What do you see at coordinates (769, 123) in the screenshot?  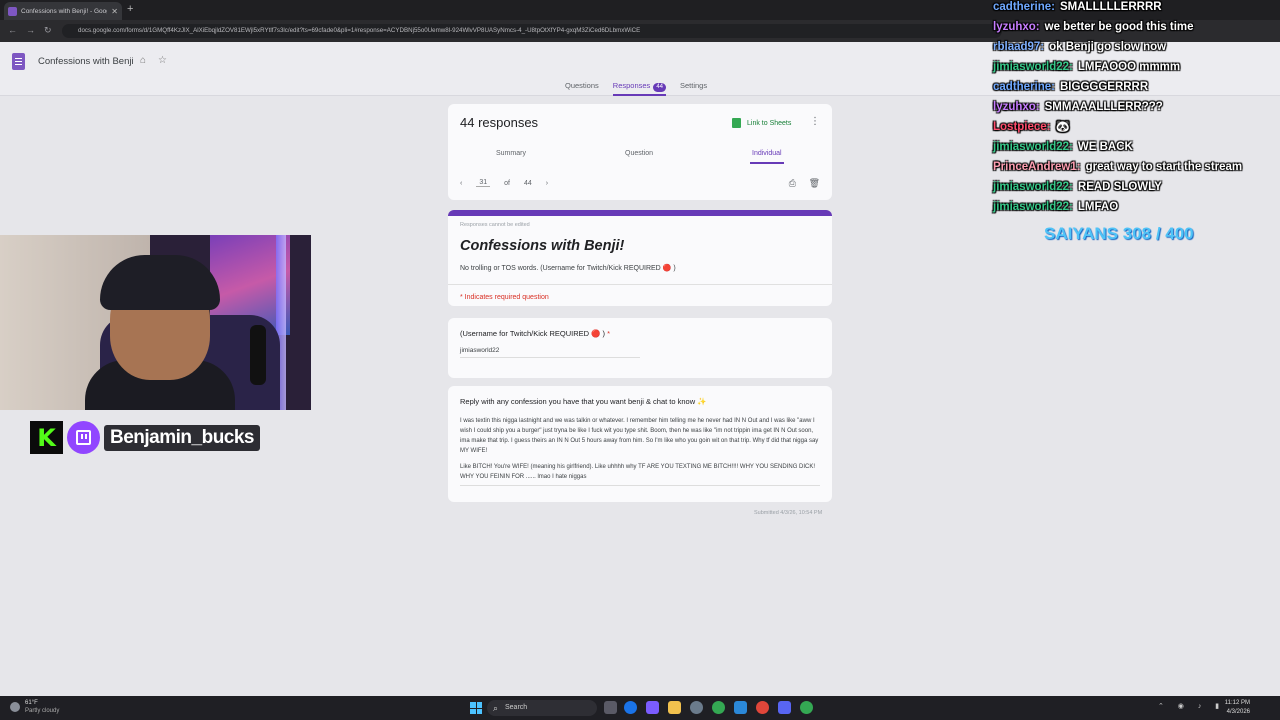 I see `link-to-sheets-label: Link to Sheets` at bounding box center [769, 123].